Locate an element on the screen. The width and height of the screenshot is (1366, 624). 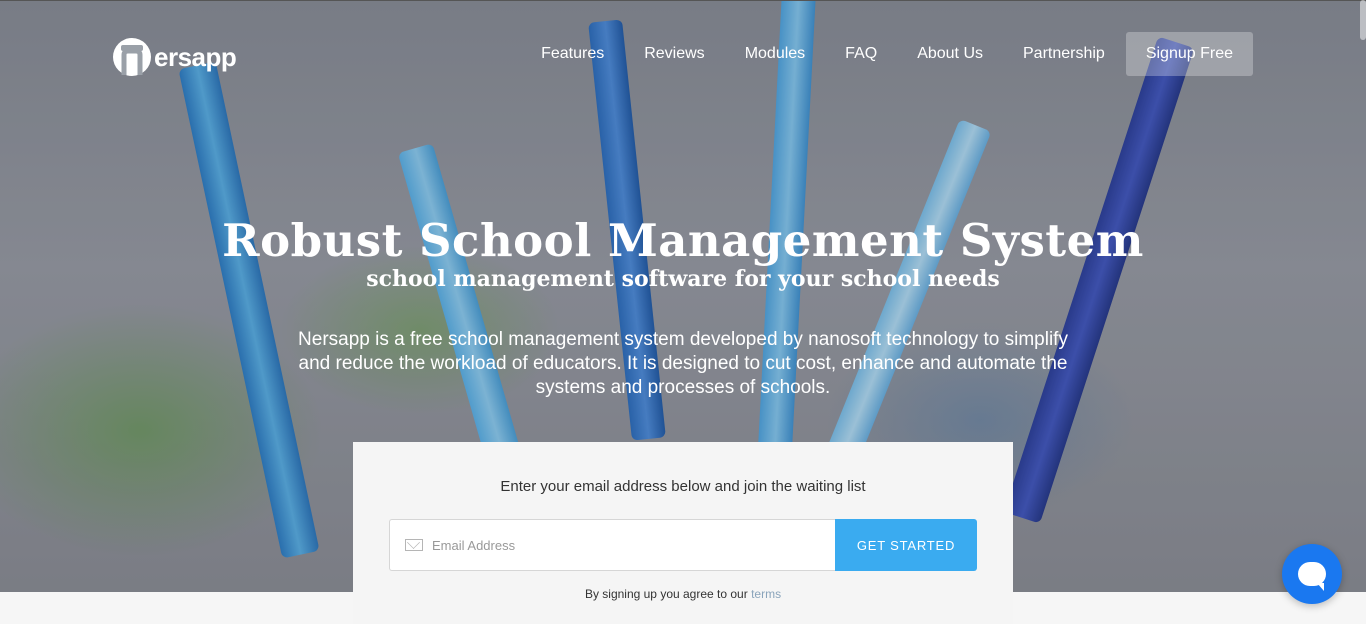
nav-modules: Modules is located at coordinates (775, 54).